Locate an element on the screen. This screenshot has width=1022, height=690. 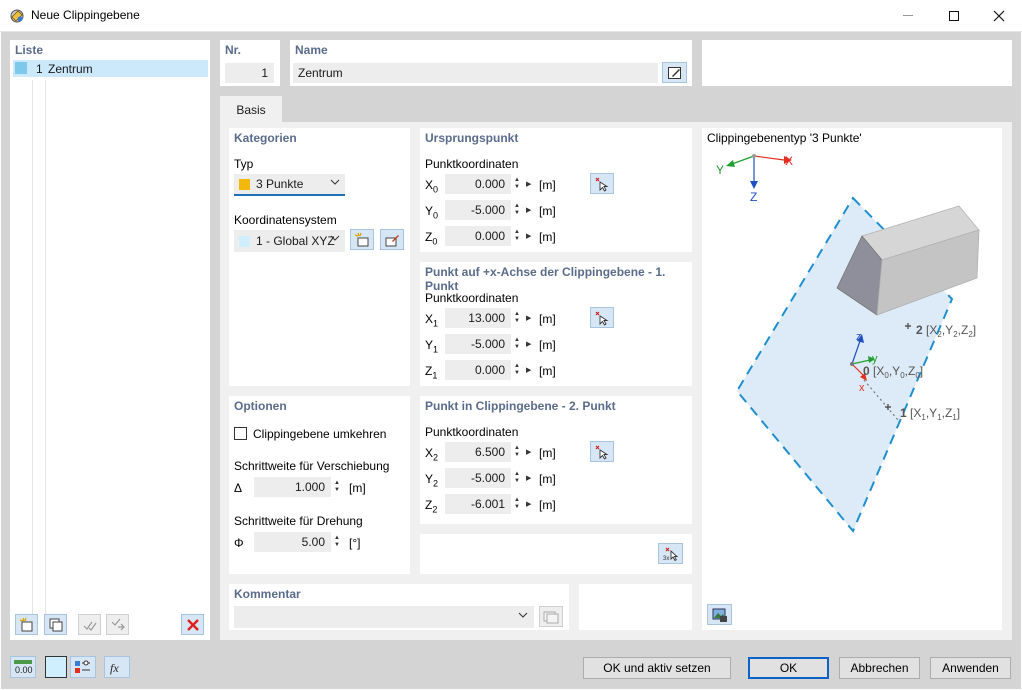
edit-cs-button is located at coordinates (392, 239).